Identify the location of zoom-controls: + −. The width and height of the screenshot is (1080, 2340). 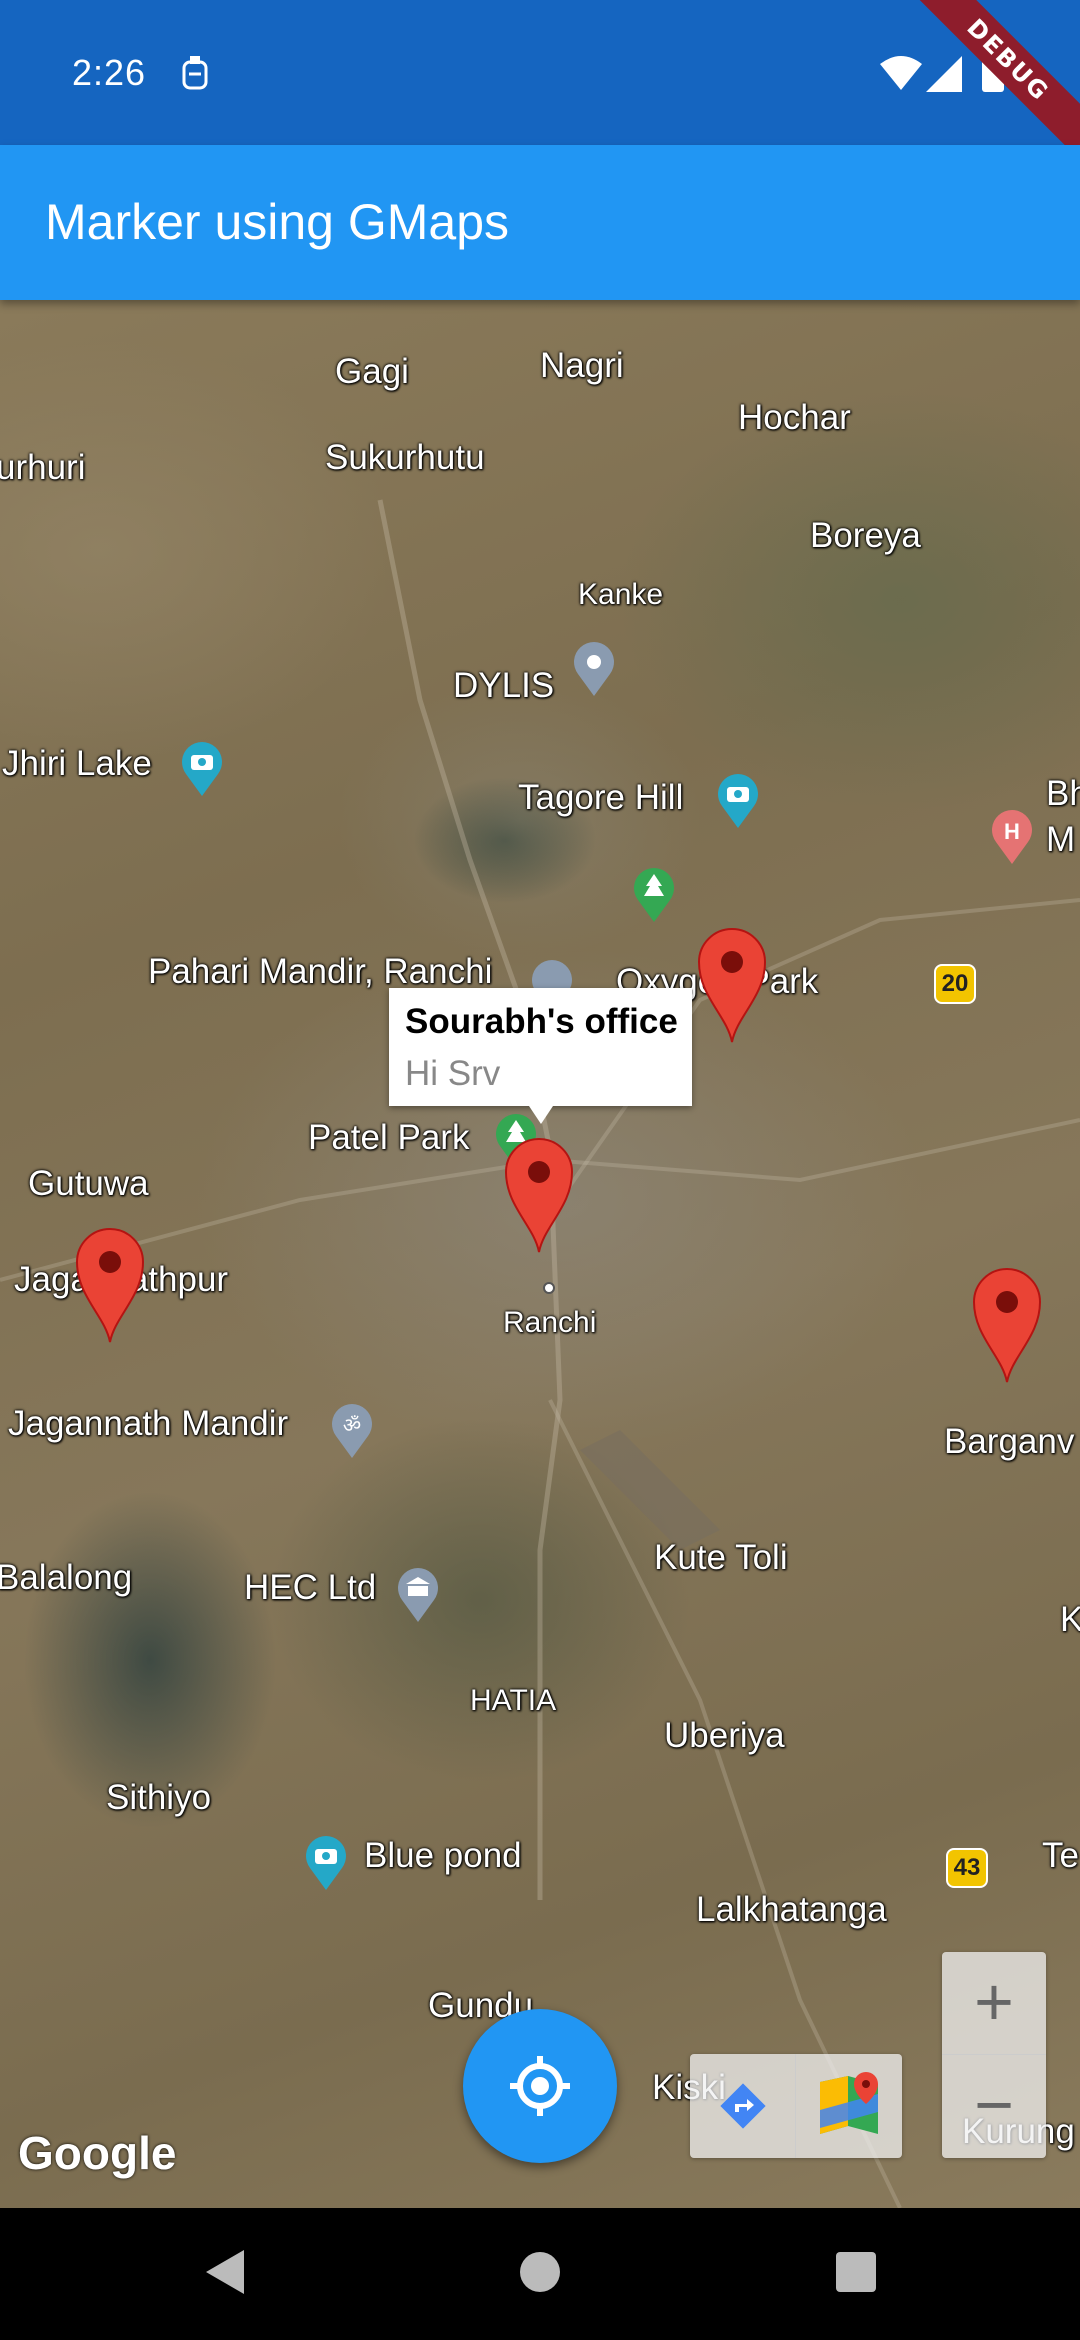
(994, 2055).